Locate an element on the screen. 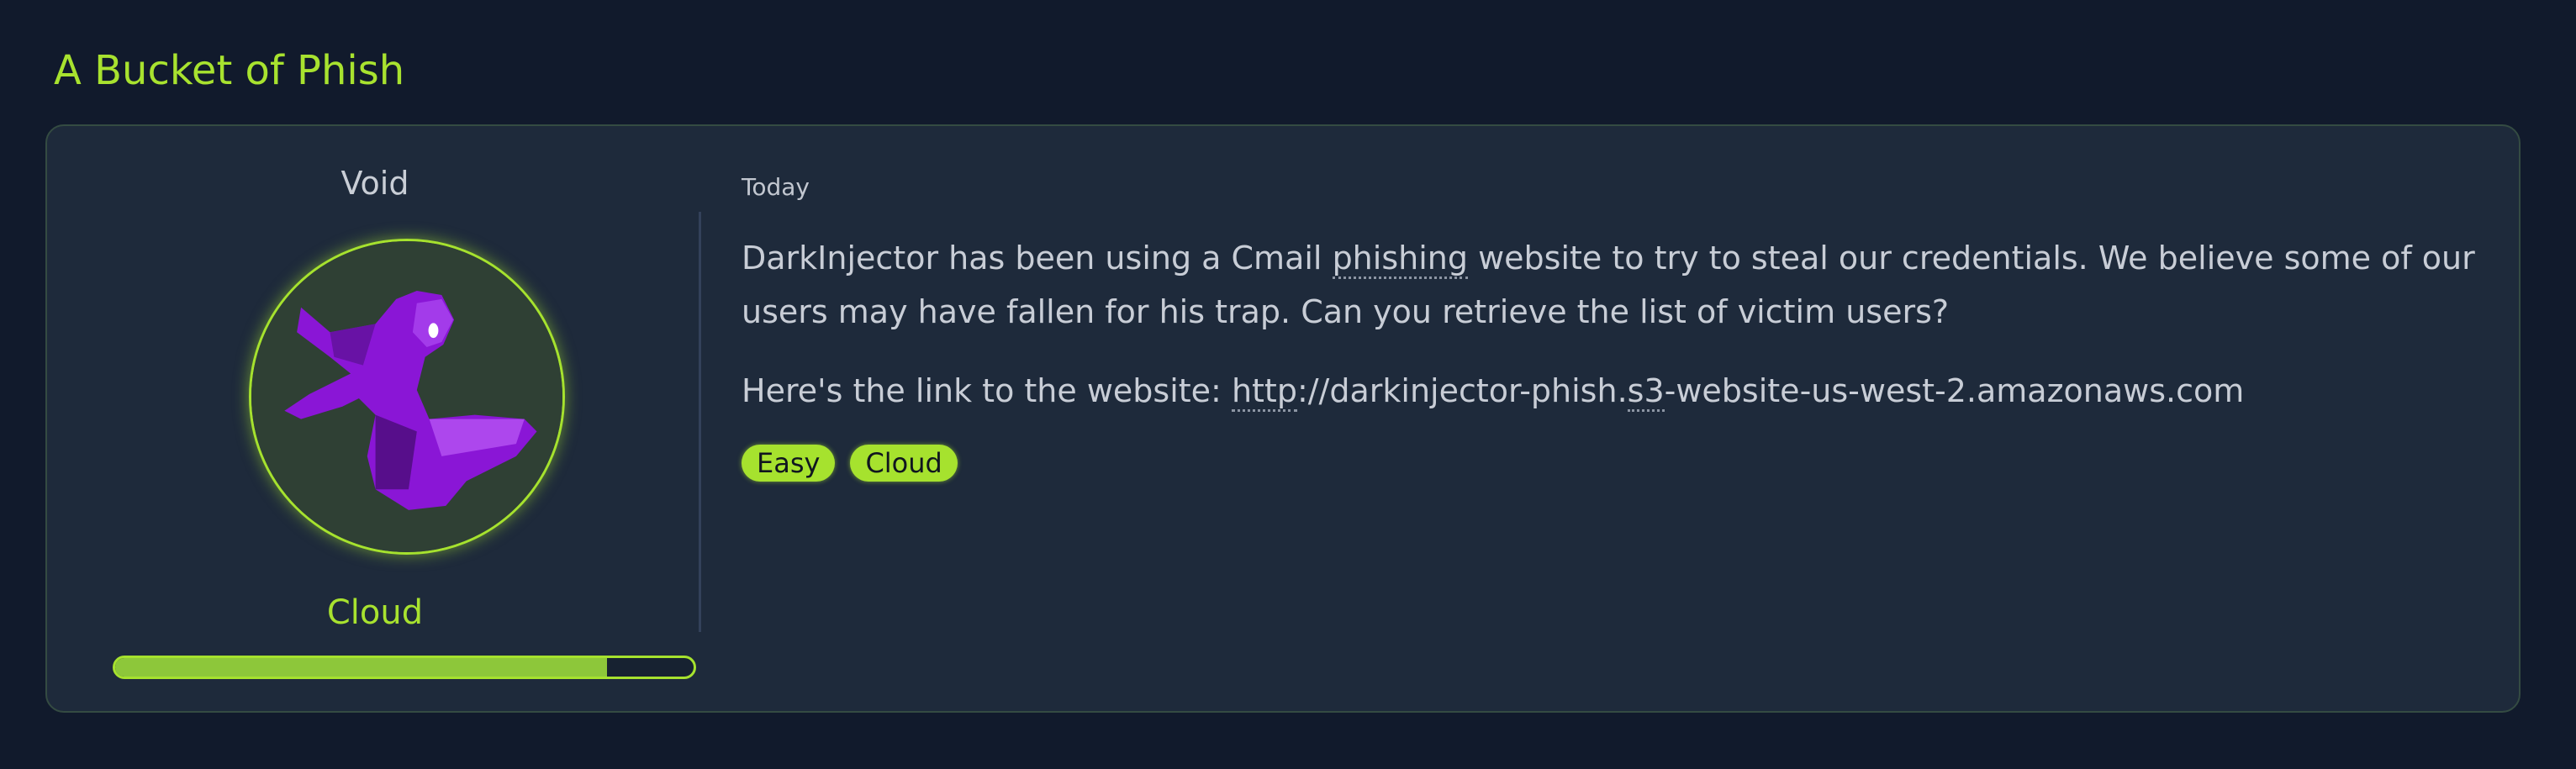  divider is located at coordinates (700, 422).